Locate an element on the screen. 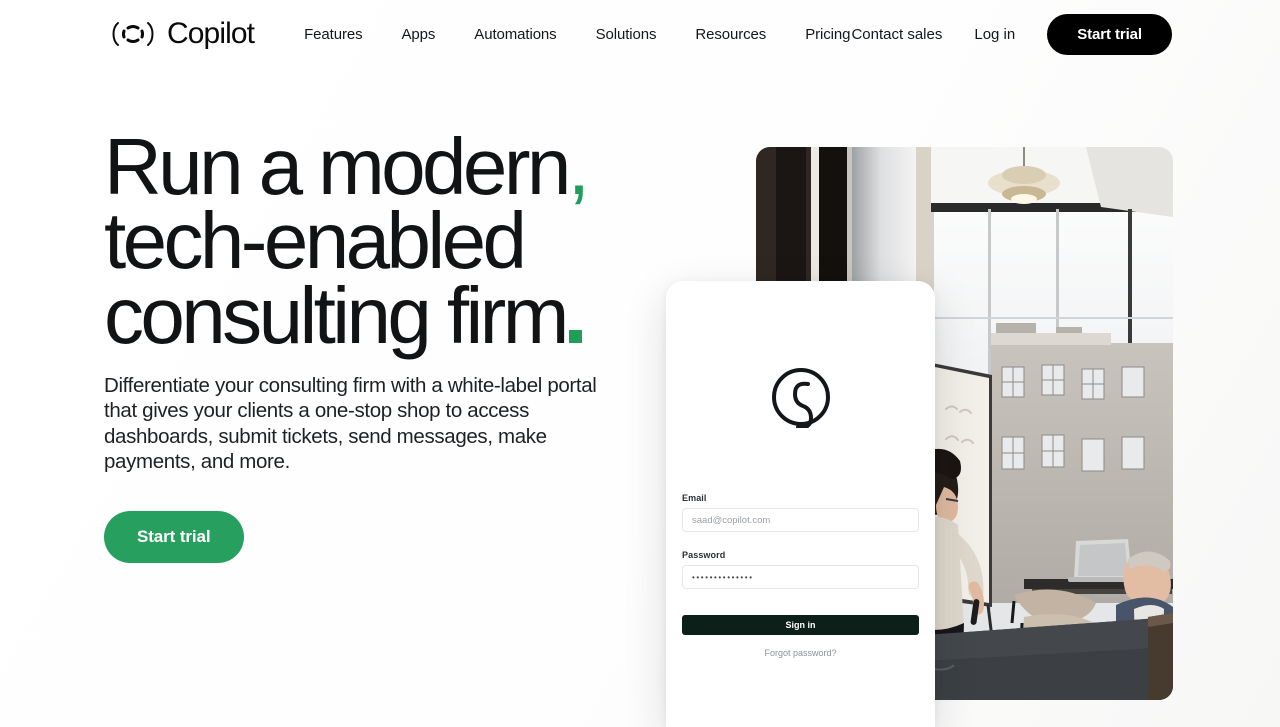 The width and height of the screenshot is (1280, 727). nav-item-automations: Automations is located at coordinates (515, 34).